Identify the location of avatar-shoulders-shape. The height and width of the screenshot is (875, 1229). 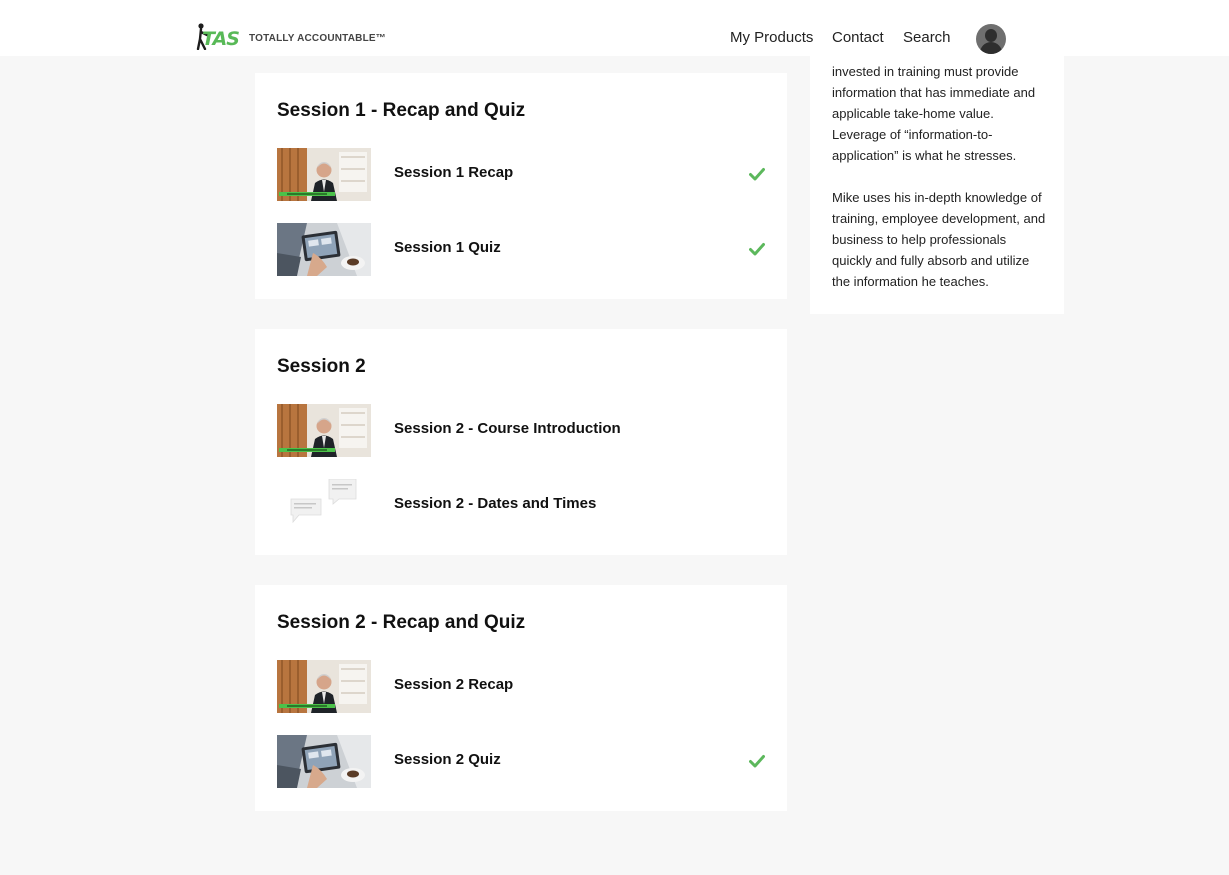
(991, 48).